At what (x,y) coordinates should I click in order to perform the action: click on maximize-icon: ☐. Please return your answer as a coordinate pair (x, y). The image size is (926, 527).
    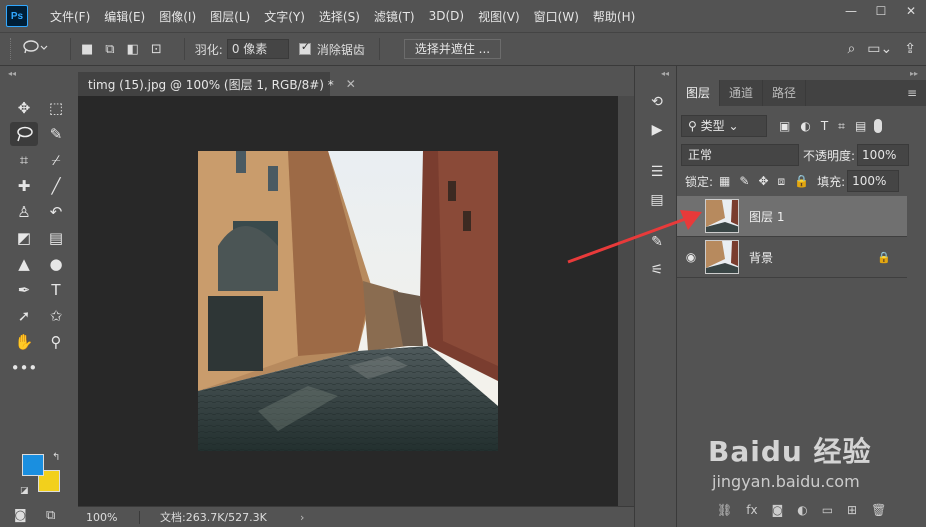
    Looking at the image, I should click on (881, 11).